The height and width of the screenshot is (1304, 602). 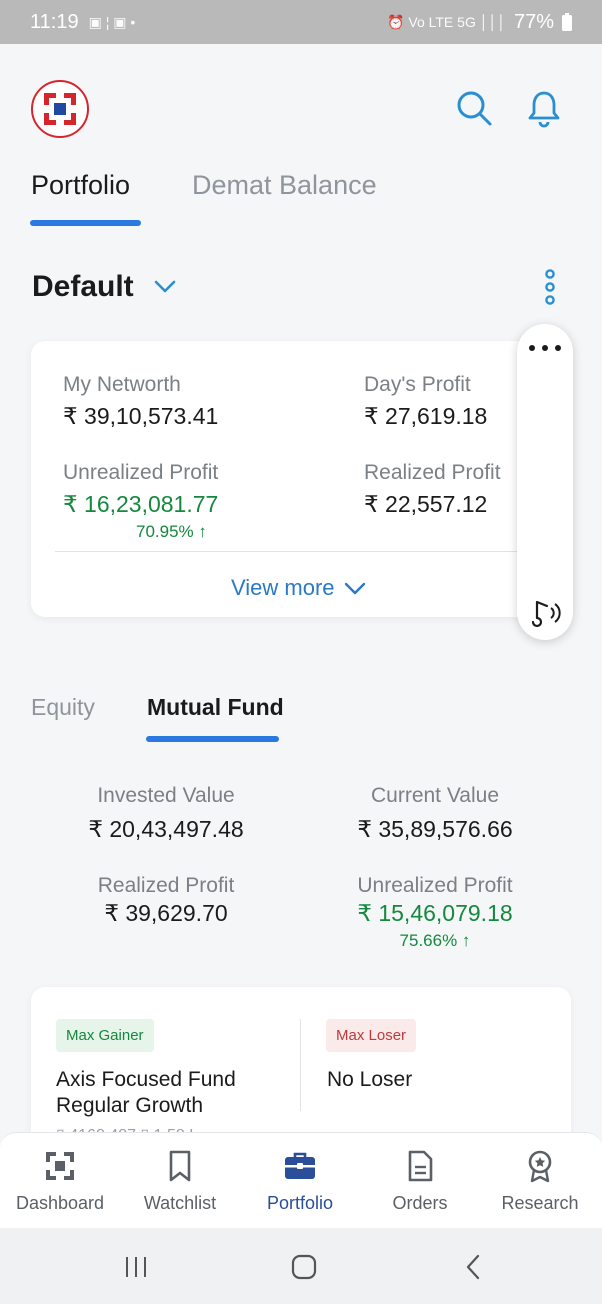 I want to click on system-navigation-bar, so click(x=301, y=1266).